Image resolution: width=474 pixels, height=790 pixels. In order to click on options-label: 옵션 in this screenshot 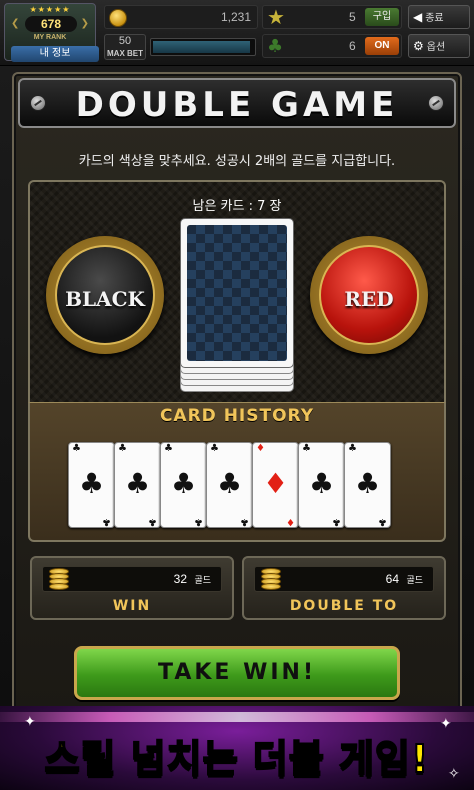, I will do `click(436, 47)`.